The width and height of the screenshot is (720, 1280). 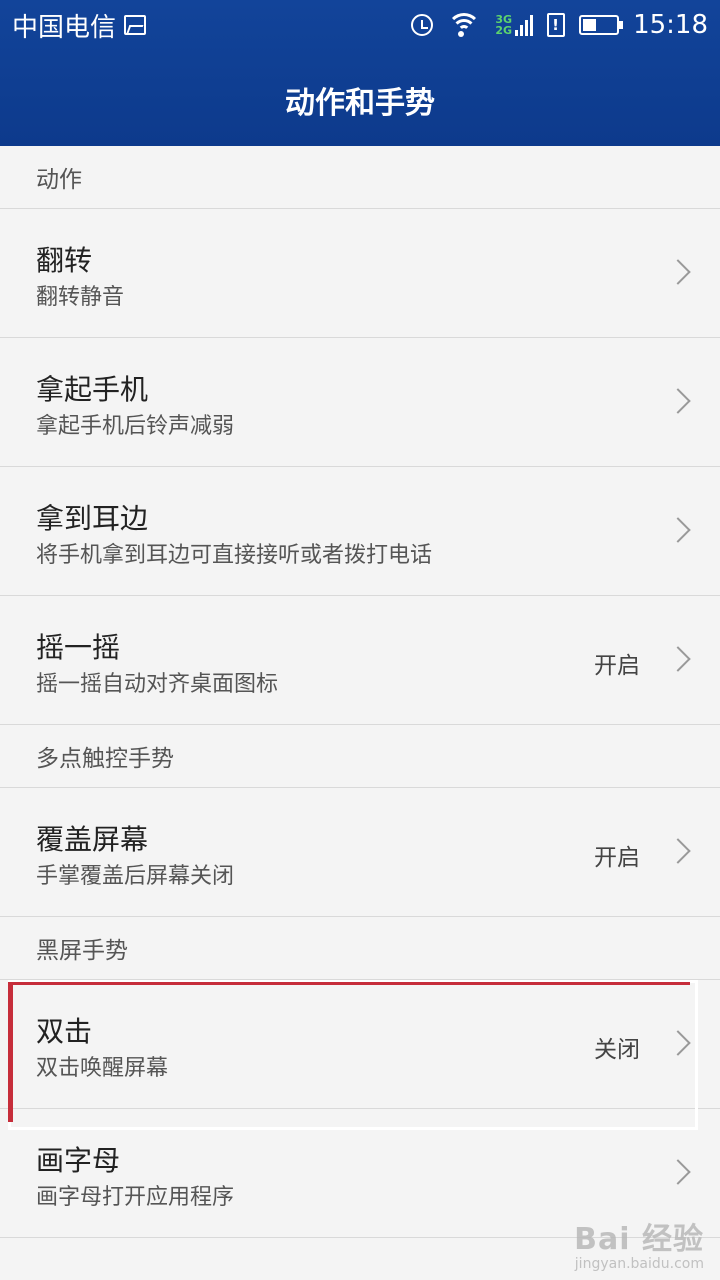 What do you see at coordinates (135, 1197) in the screenshot?
I see `item-sublabel: 画字母打开应用程序` at bounding box center [135, 1197].